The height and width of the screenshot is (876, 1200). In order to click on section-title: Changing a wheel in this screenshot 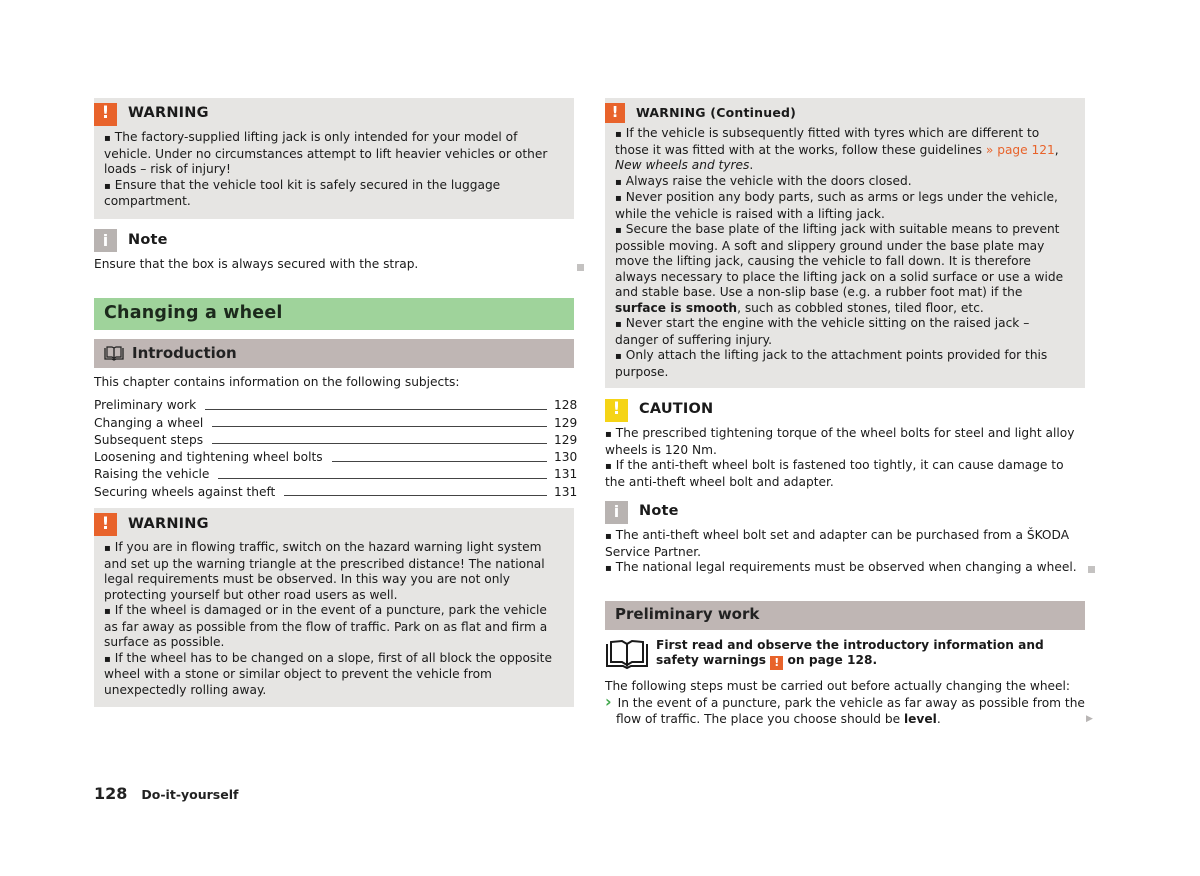, I will do `click(334, 314)`.